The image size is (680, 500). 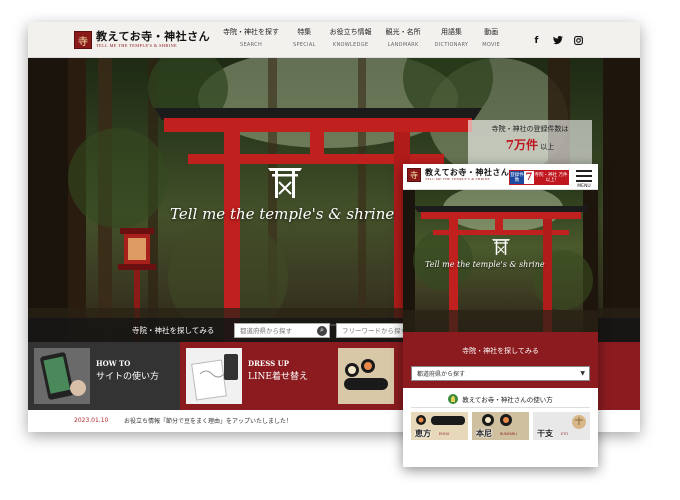 I want to click on tile-label: 本尼, so click(x=484, y=433).